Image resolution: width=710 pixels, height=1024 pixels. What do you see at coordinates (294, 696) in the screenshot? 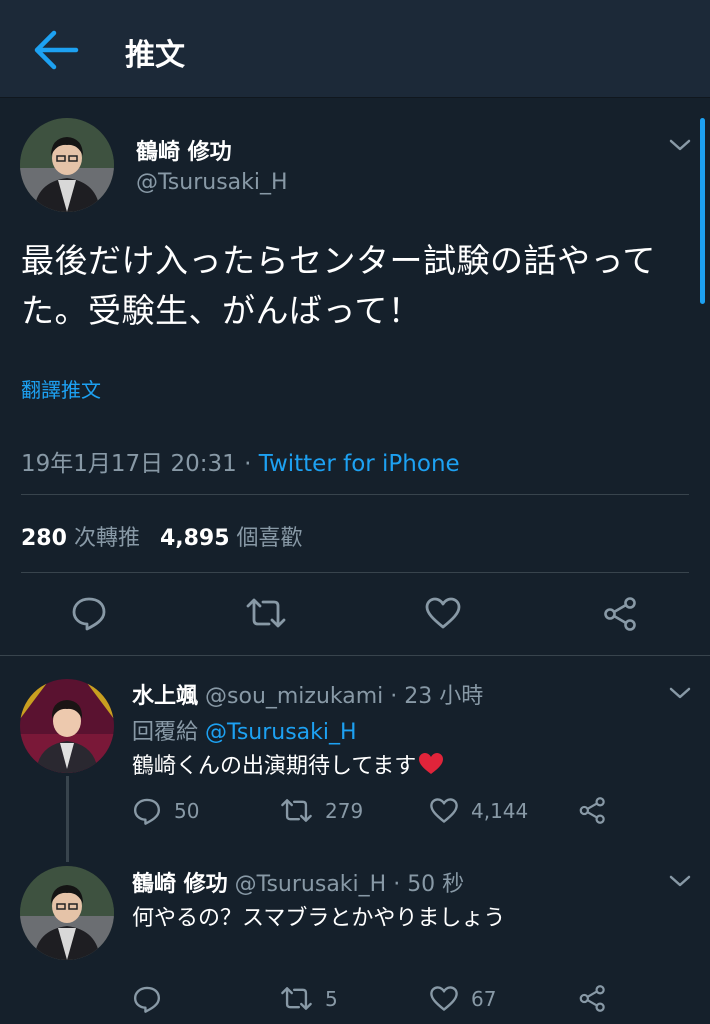
I see `reply-author-handle: @sou_mizukami` at bounding box center [294, 696].